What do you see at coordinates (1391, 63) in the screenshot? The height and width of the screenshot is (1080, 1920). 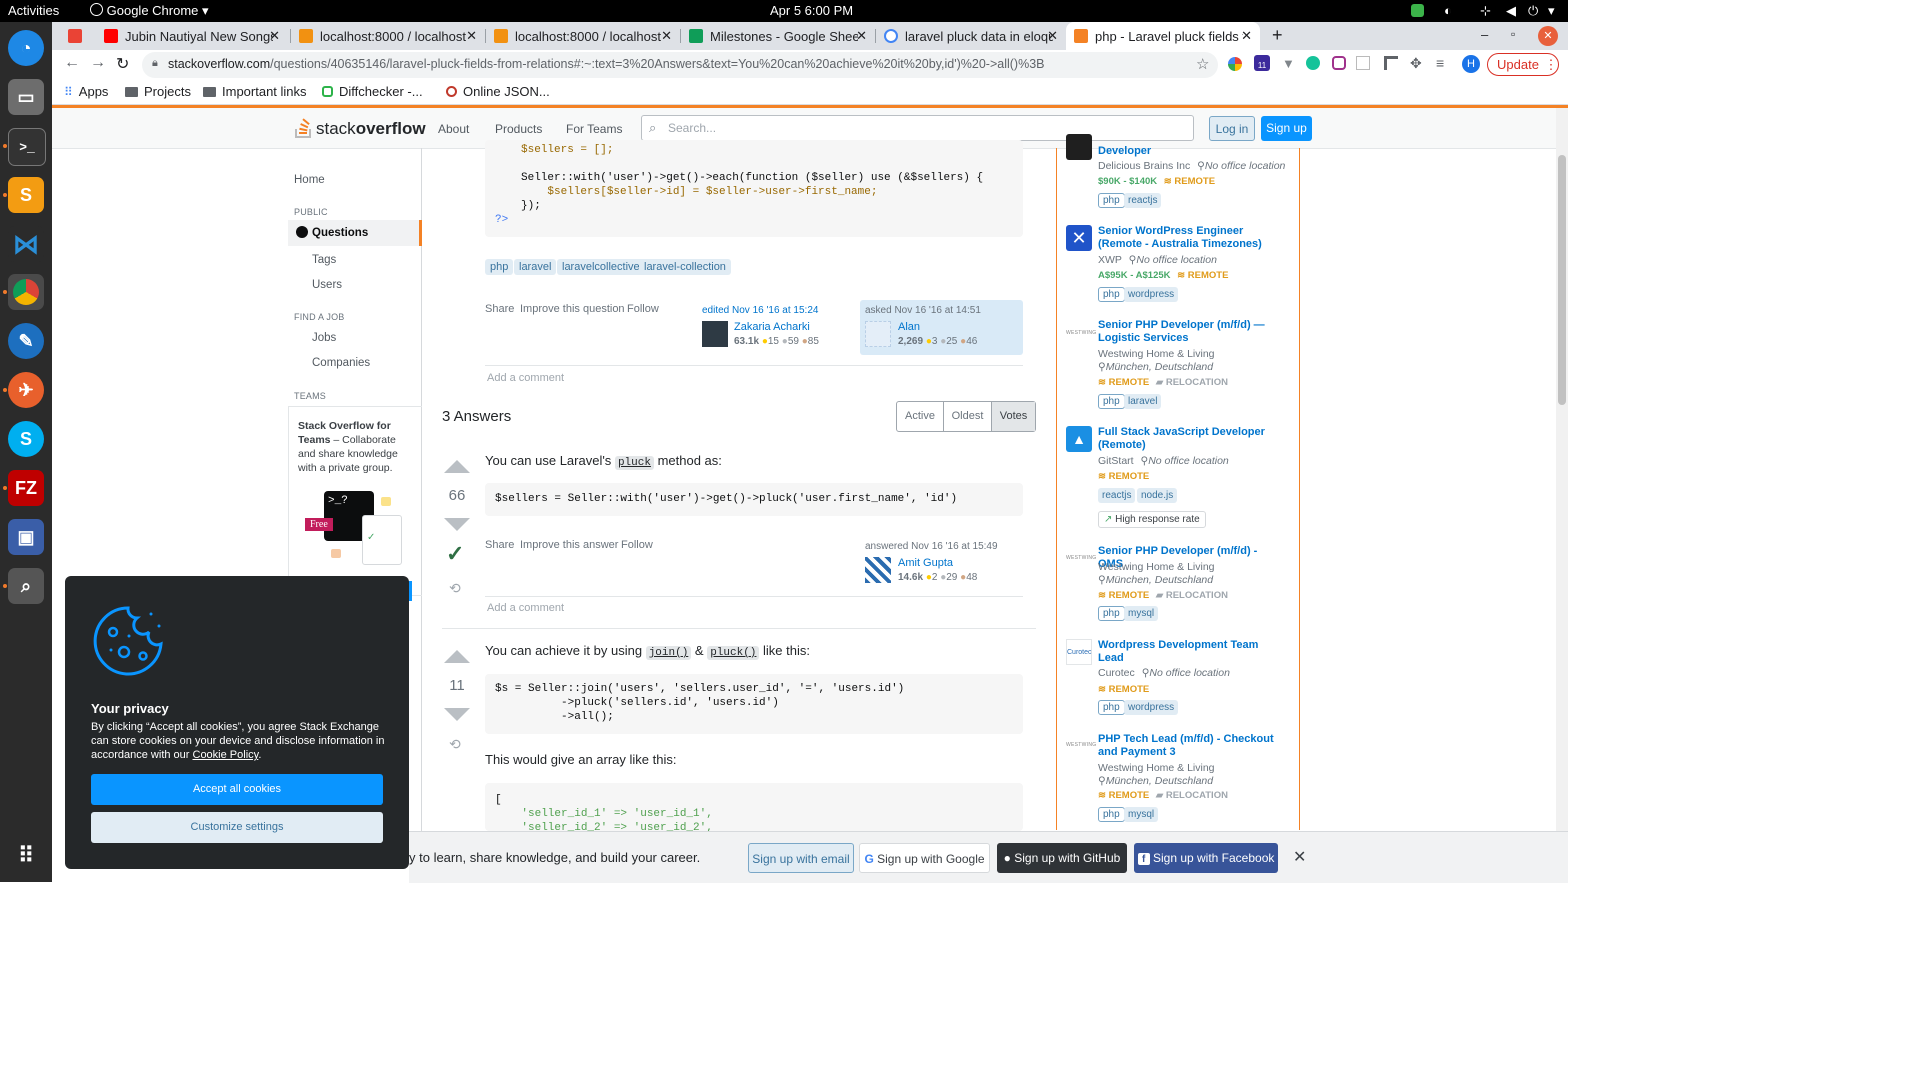 I see `extension-layout-icon` at bounding box center [1391, 63].